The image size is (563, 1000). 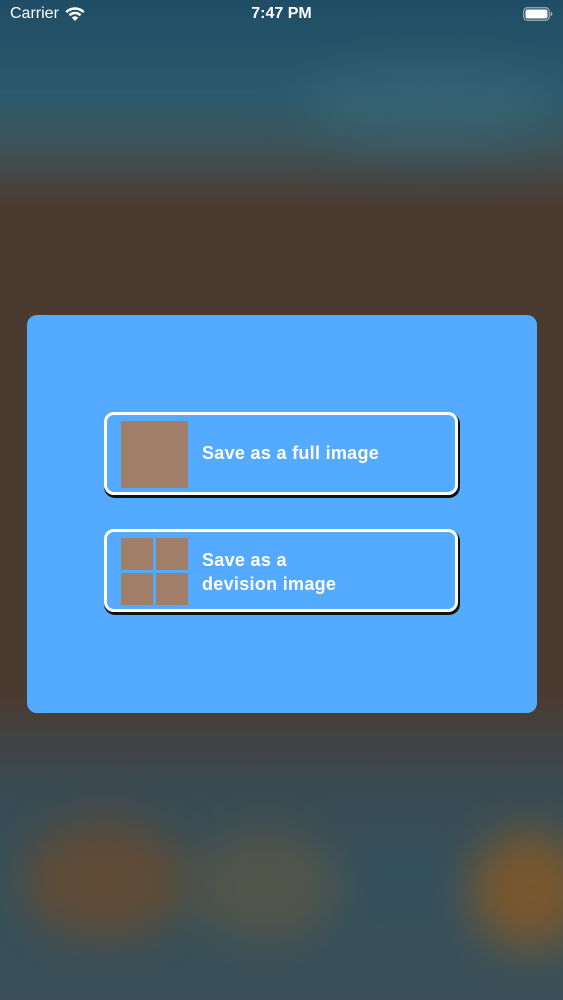 I want to click on save-division-image-label-line-1: Save as a, so click(x=244, y=560).